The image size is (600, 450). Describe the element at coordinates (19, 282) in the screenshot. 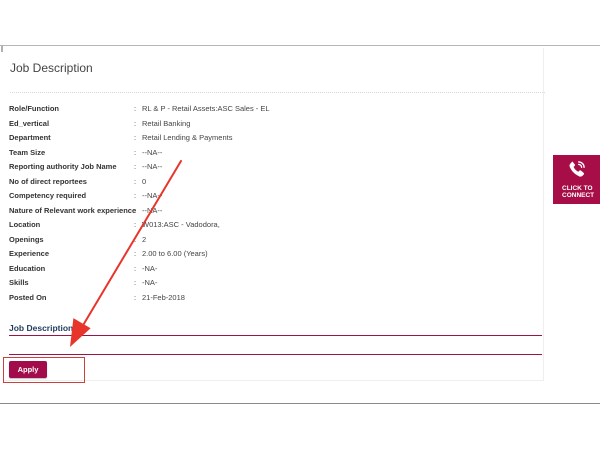

I see `detail-label: Skills` at that location.